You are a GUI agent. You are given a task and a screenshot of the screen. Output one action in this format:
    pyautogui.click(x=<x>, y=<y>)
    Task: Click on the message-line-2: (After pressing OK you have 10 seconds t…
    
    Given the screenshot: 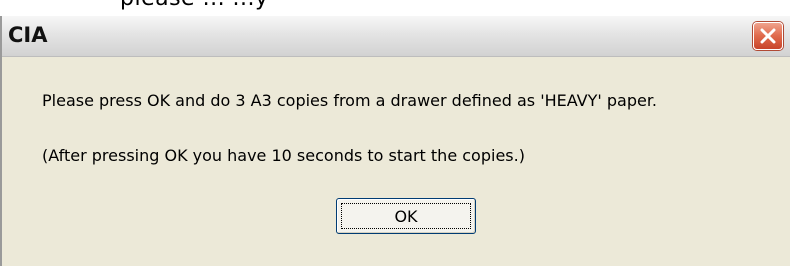 What is the action you would take?
    pyautogui.click(x=283, y=155)
    